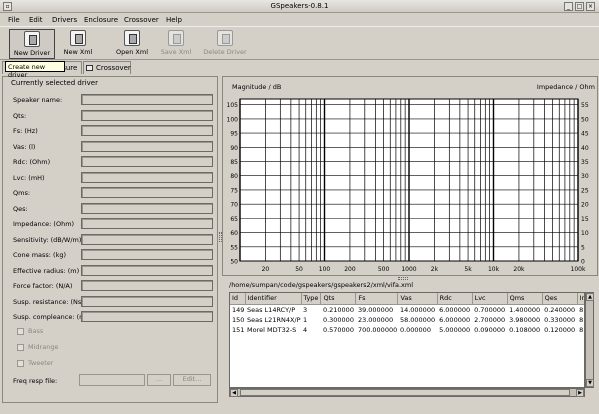 Image resolution: width=599 pixels, height=414 pixels. What do you see at coordinates (338, 299) in the screenshot?
I see `column-header: Qts` at bounding box center [338, 299].